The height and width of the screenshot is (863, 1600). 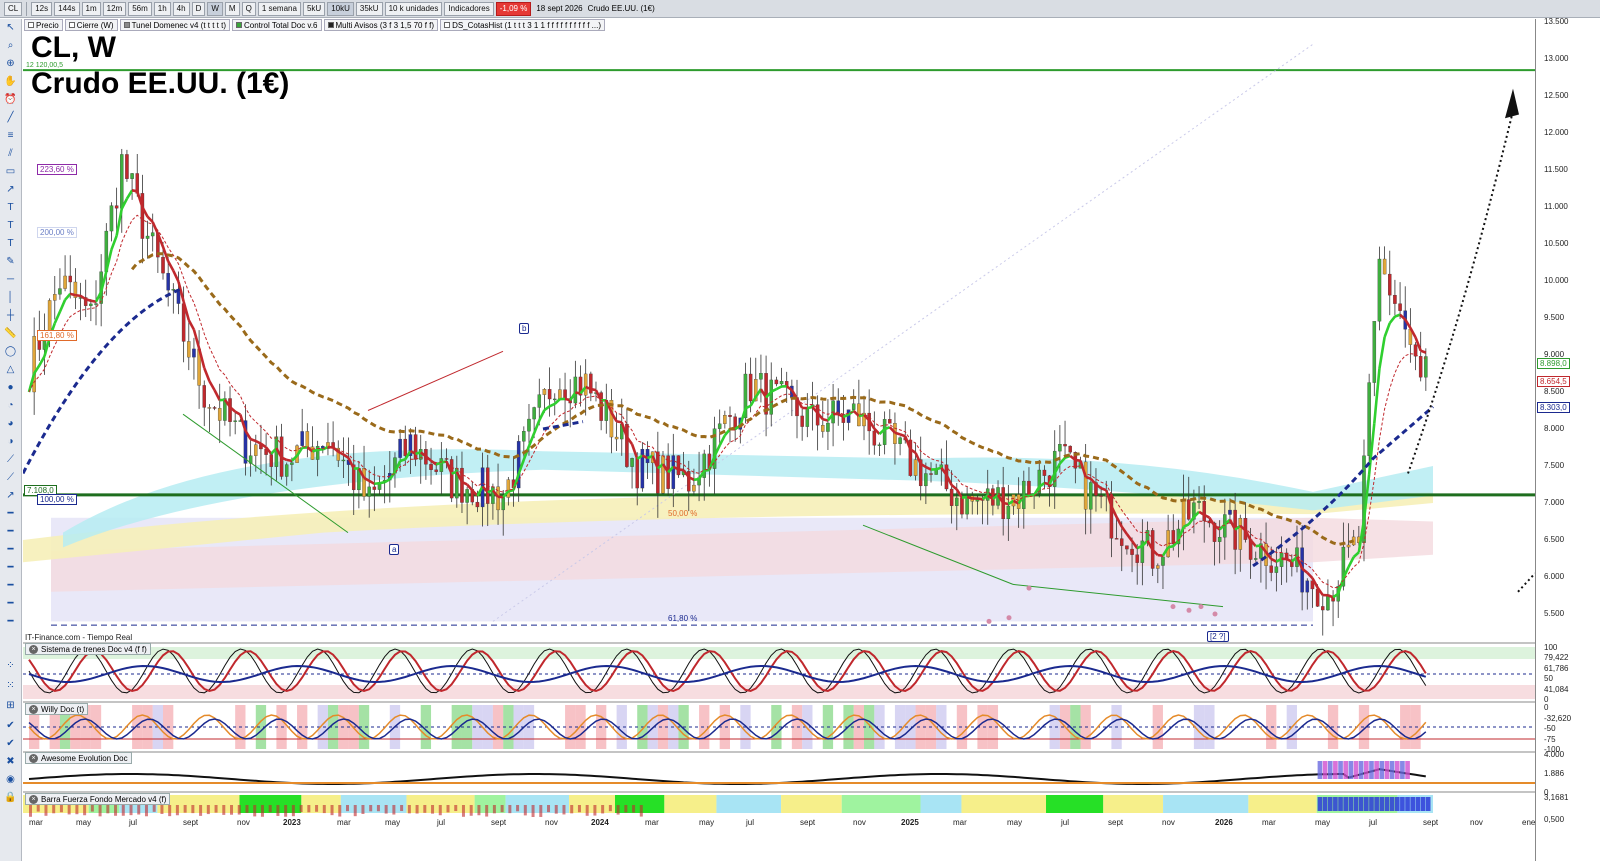 I want to click on vline-icon: │, so click(x=10, y=297).